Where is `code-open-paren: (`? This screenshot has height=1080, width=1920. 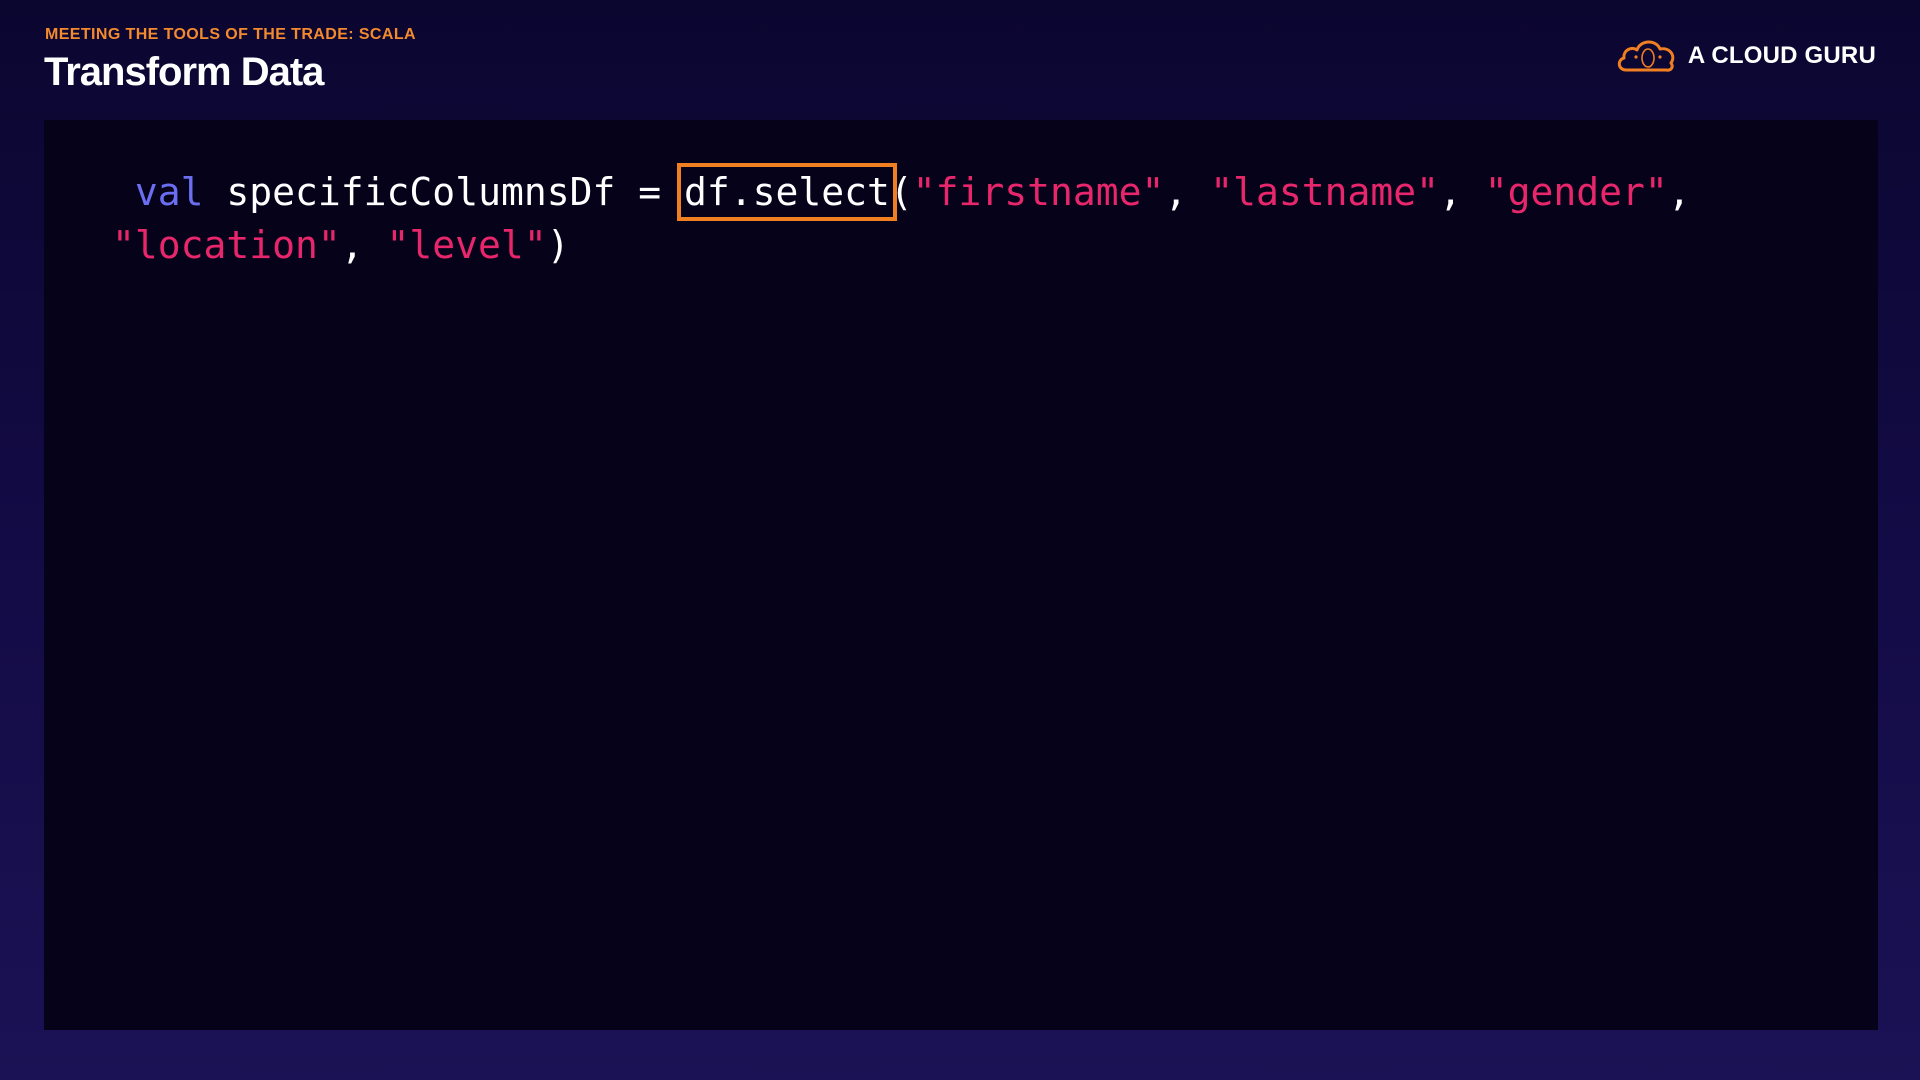 code-open-paren: ( is located at coordinates (901, 192).